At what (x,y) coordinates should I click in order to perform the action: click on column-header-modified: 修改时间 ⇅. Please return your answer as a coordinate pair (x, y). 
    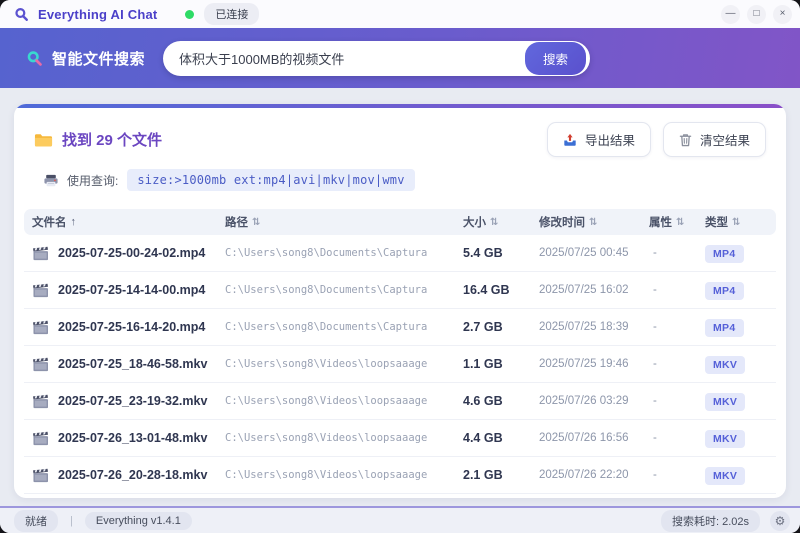
    Looking at the image, I should click on (594, 222).